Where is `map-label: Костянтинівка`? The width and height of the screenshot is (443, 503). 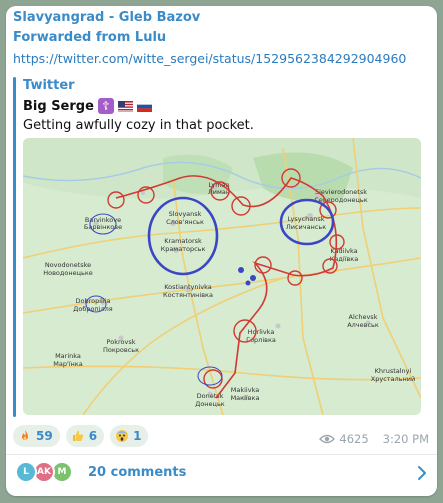 map-label: Костянтинівка is located at coordinates (188, 295).